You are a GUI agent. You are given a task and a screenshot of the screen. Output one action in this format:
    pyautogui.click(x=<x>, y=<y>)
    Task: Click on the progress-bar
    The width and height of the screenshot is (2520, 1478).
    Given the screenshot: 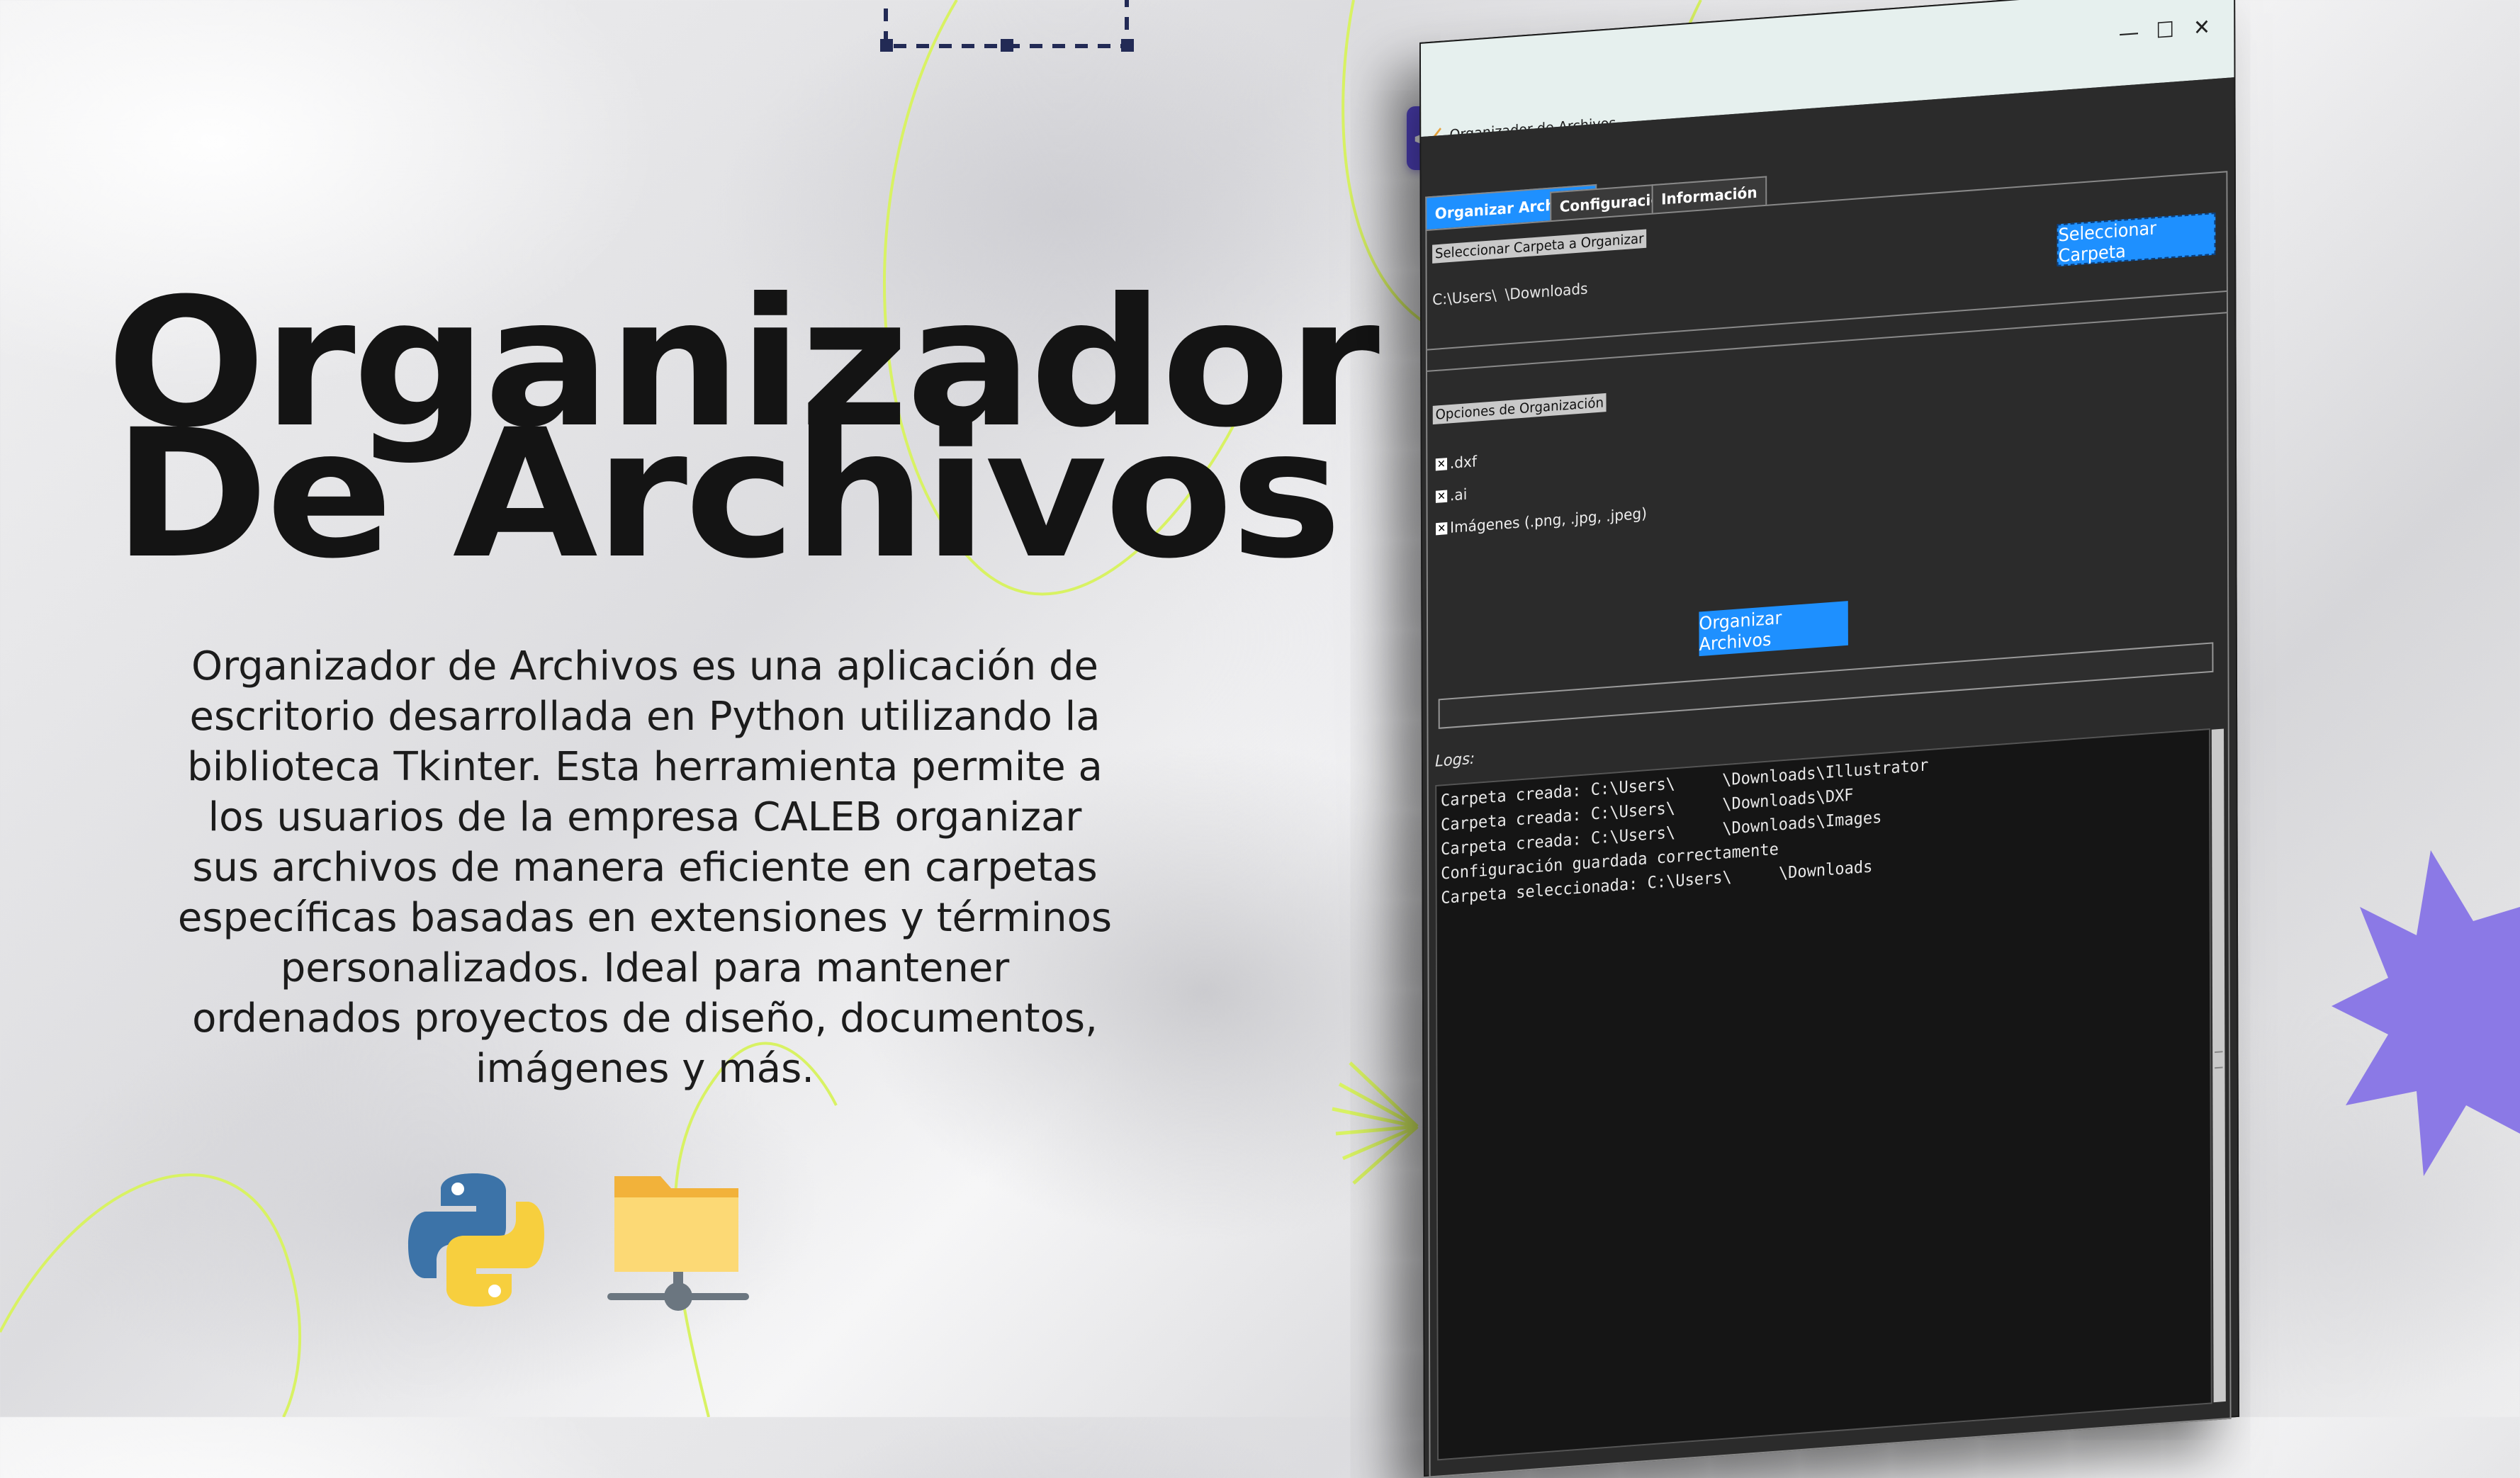 What is the action you would take?
    pyautogui.click(x=1826, y=686)
    